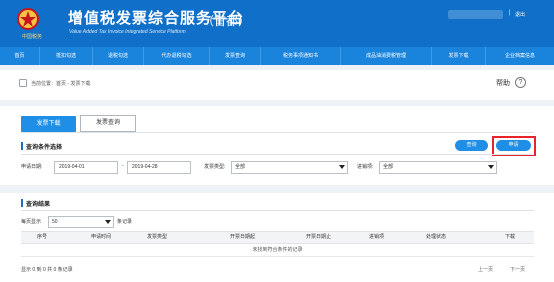 This screenshot has height=282, width=554. I want to click on help-link: 帮助, so click(503, 83).